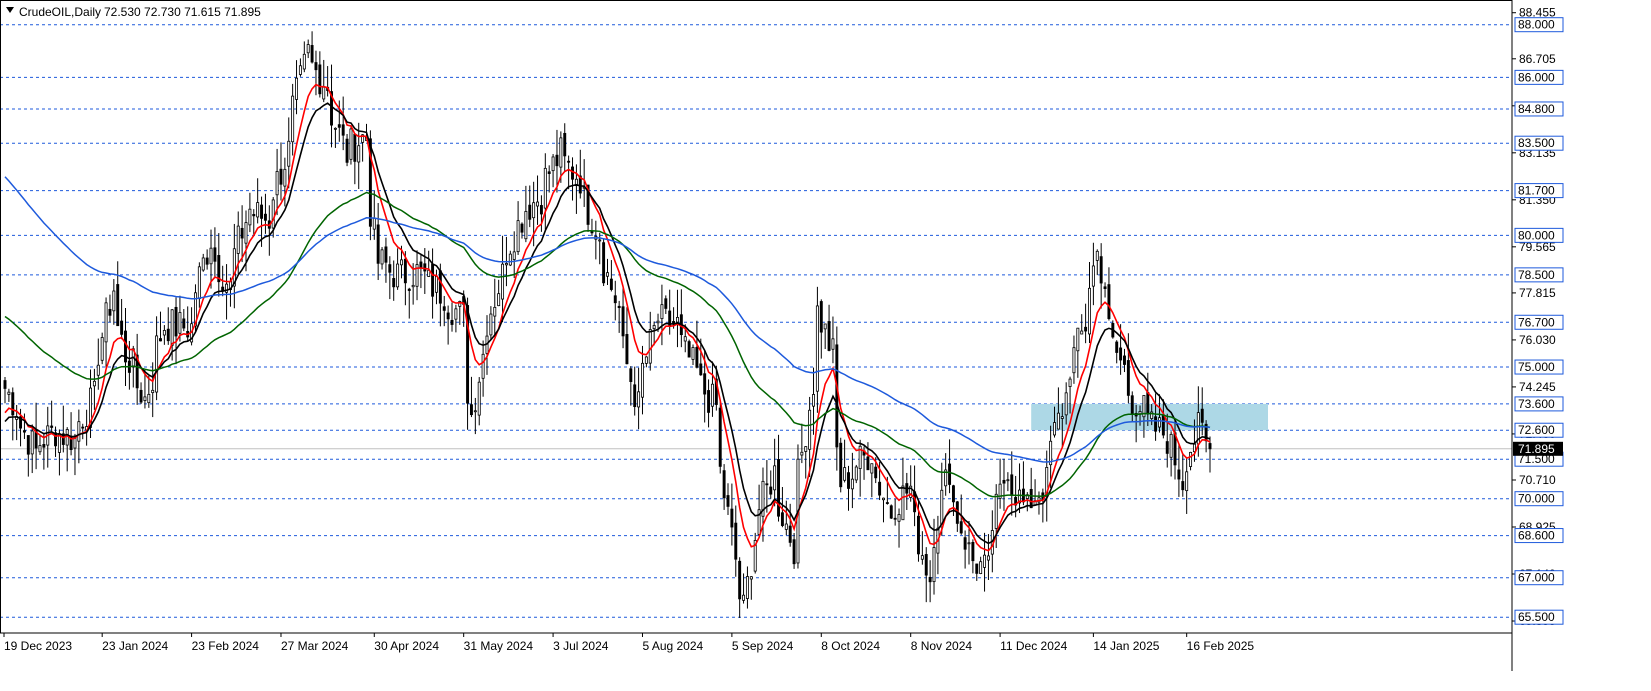 Image resolution: width=1651 pixels, height=691 pixels. I want to click on level-label-13: 68.600, so click(1539, 536).